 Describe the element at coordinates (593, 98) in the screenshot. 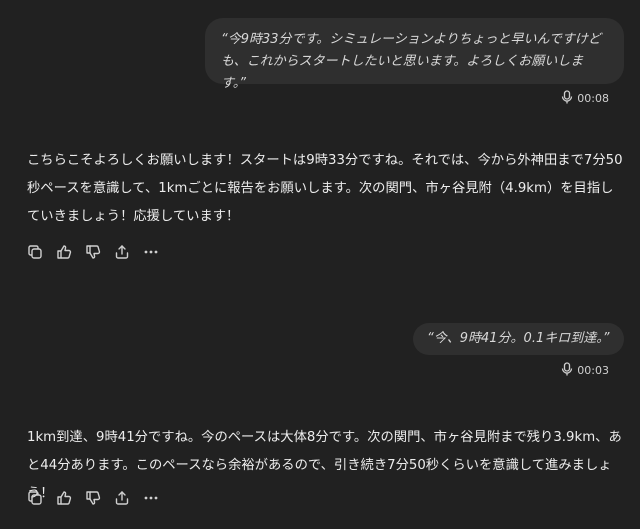

I see `voice-duration: 00:08` at that location.